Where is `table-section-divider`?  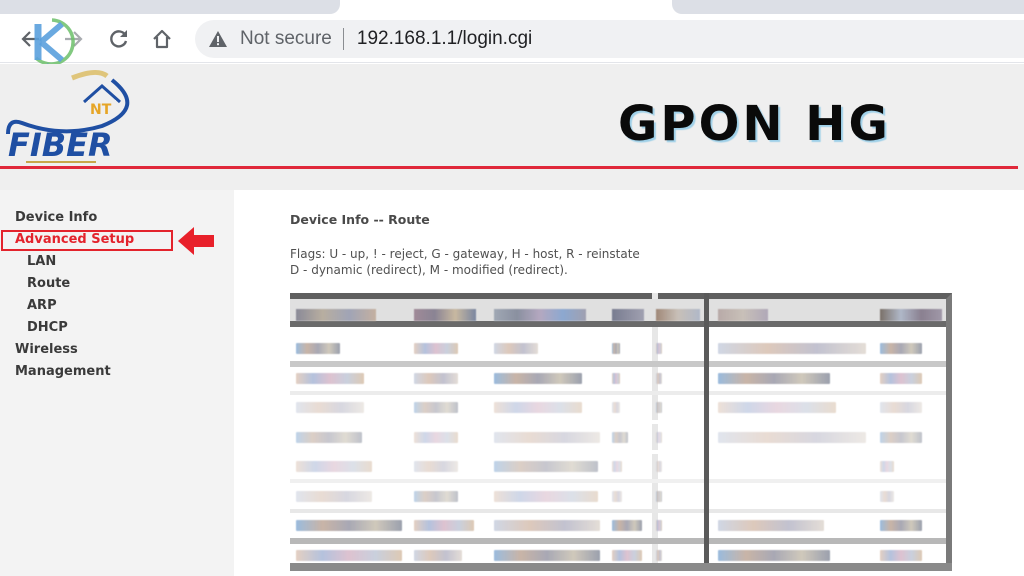 table-section-divider is located at coordinates (706, 432).